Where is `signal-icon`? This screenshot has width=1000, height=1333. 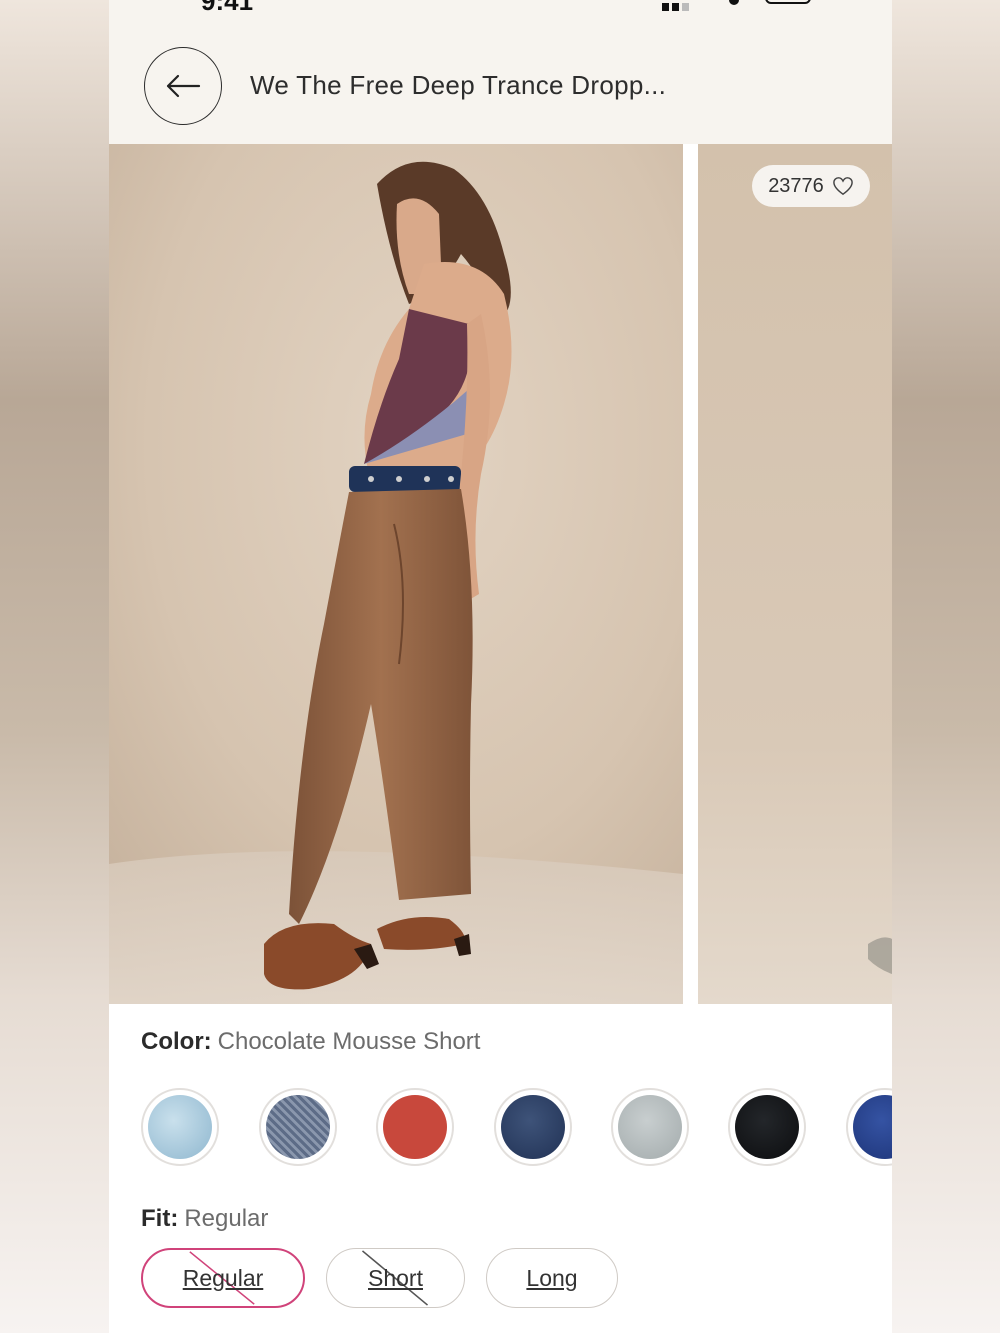
signal-icon is located at coordinates (682, 5).